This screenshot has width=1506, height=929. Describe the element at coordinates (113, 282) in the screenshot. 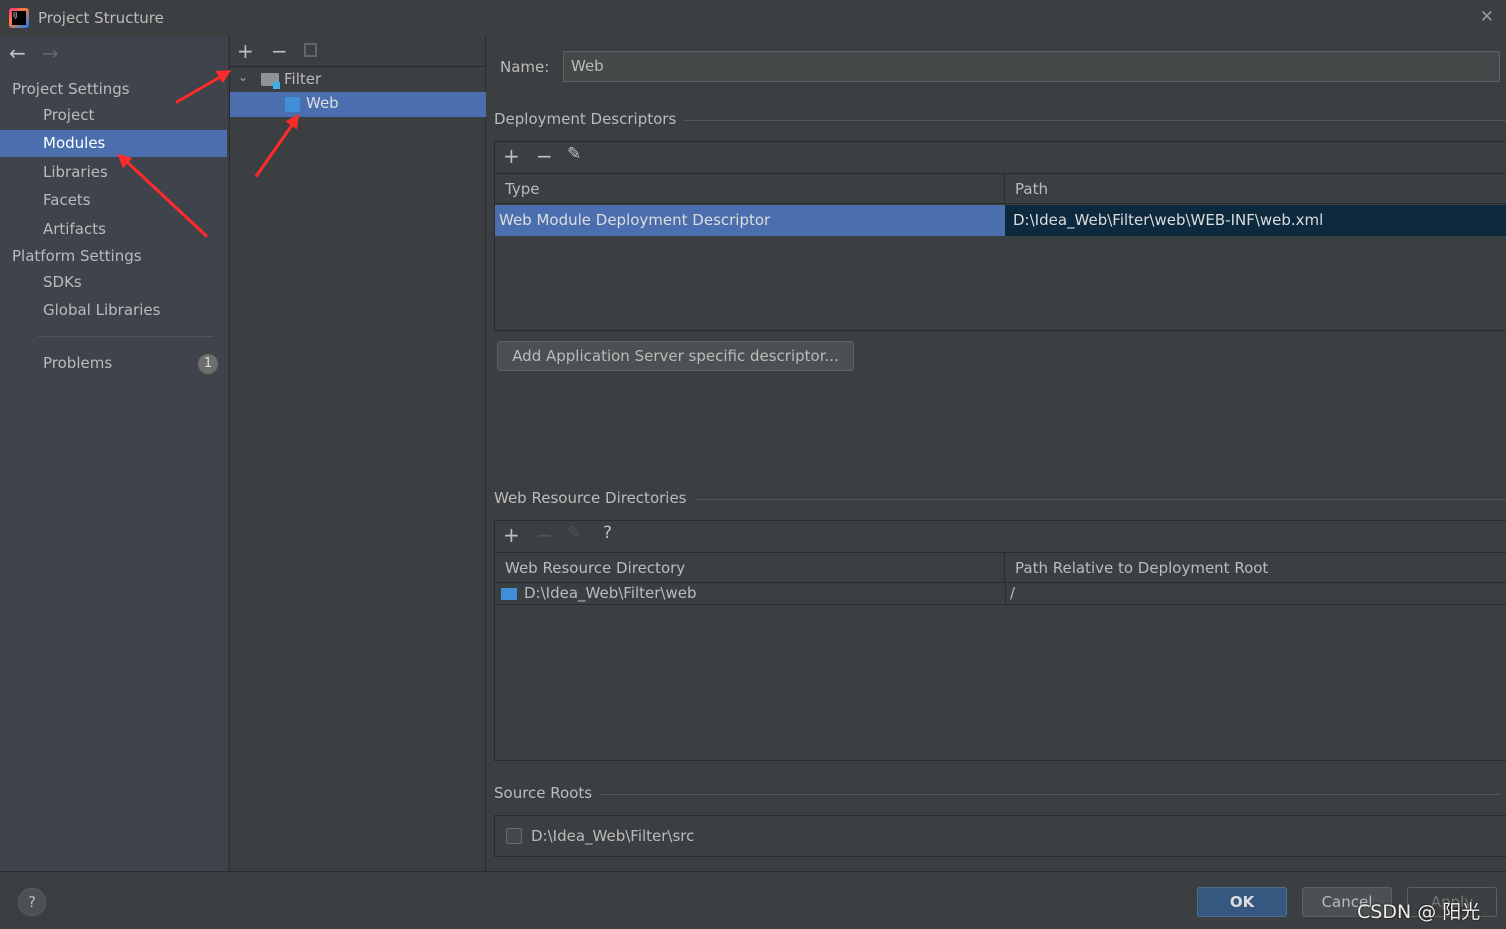

I see `sidebar-item-sdks: SDKs` at that location.